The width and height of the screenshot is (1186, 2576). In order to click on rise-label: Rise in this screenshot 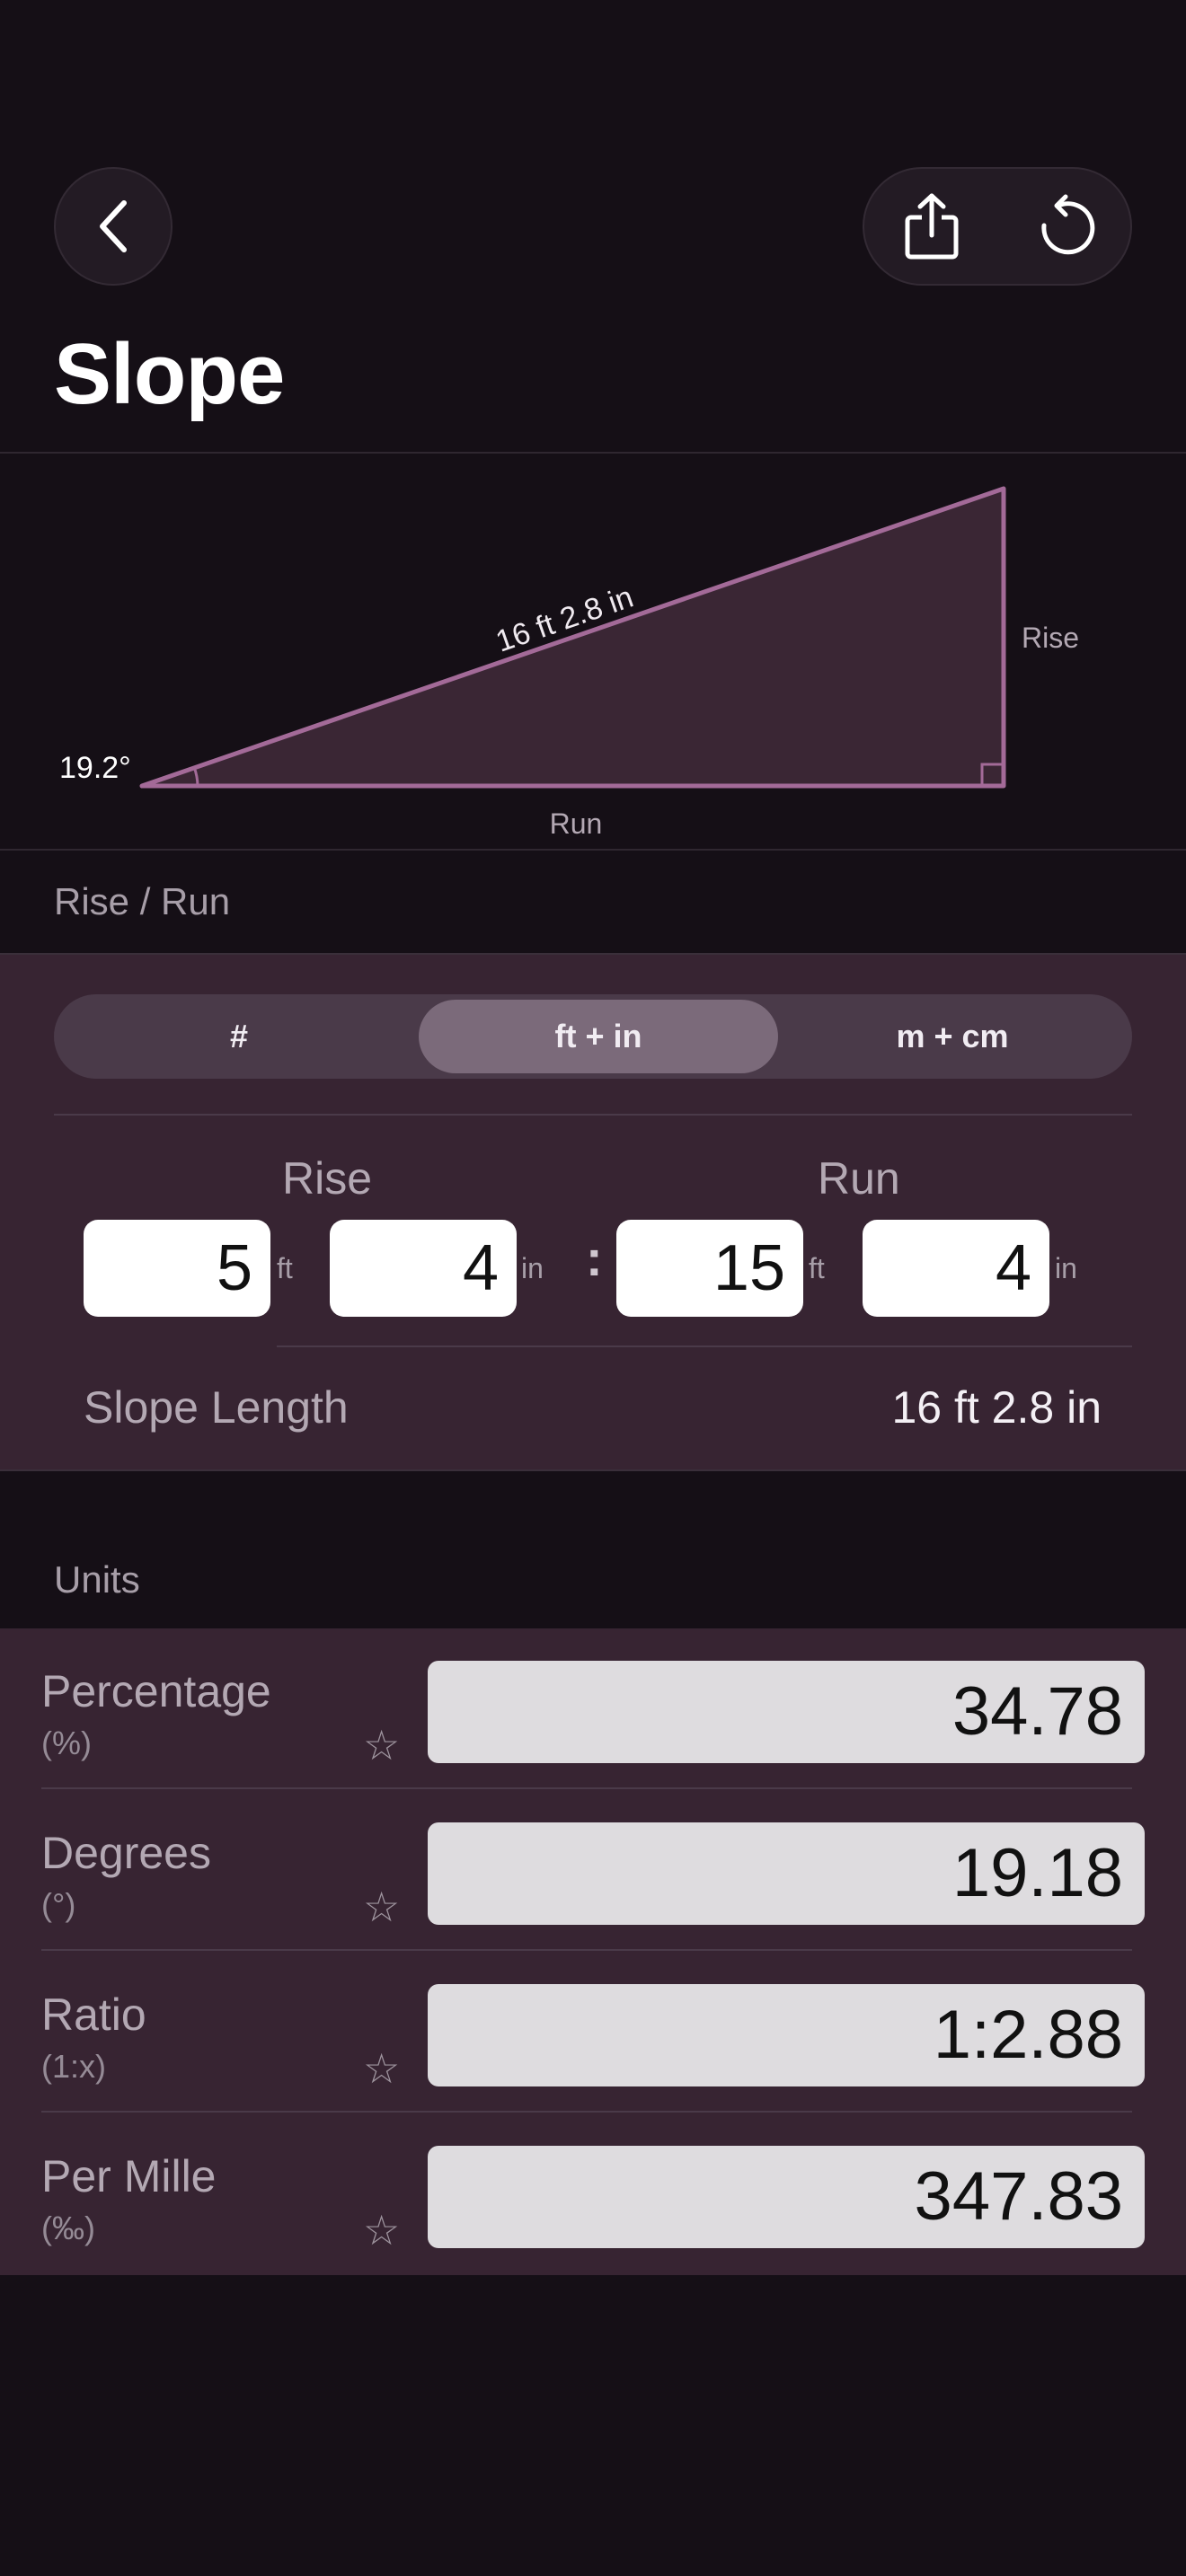, I will do `click(1050, 638)`.